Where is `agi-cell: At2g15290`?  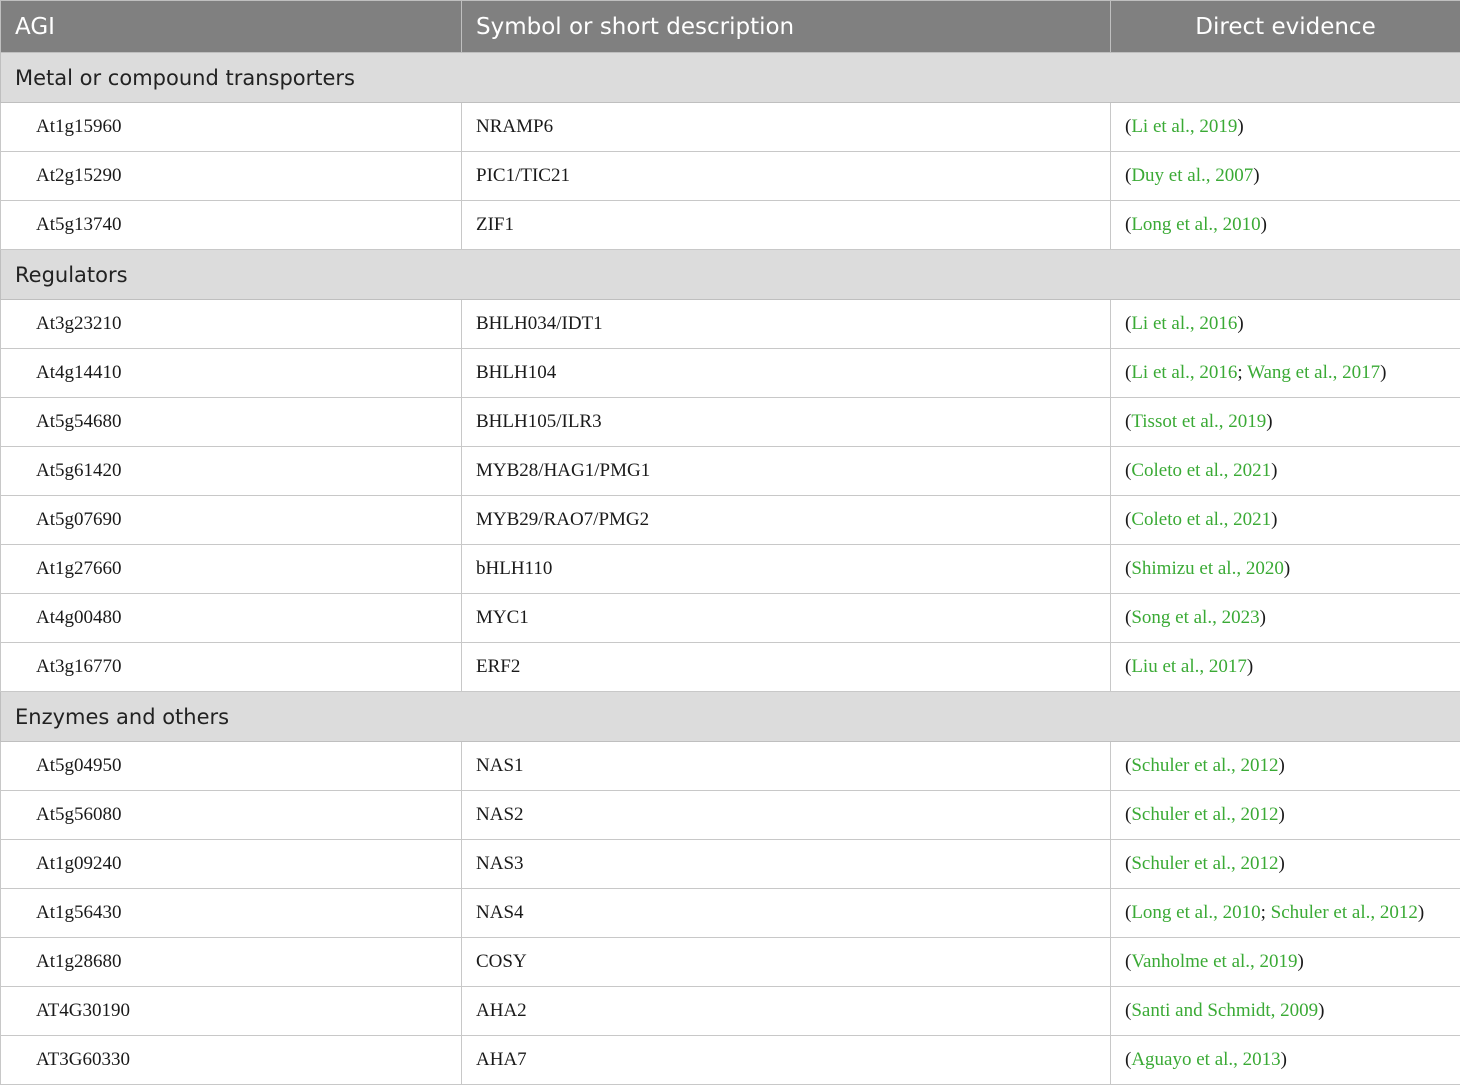 agi-cell: At2g15290 is located at coordinates (231, 176).